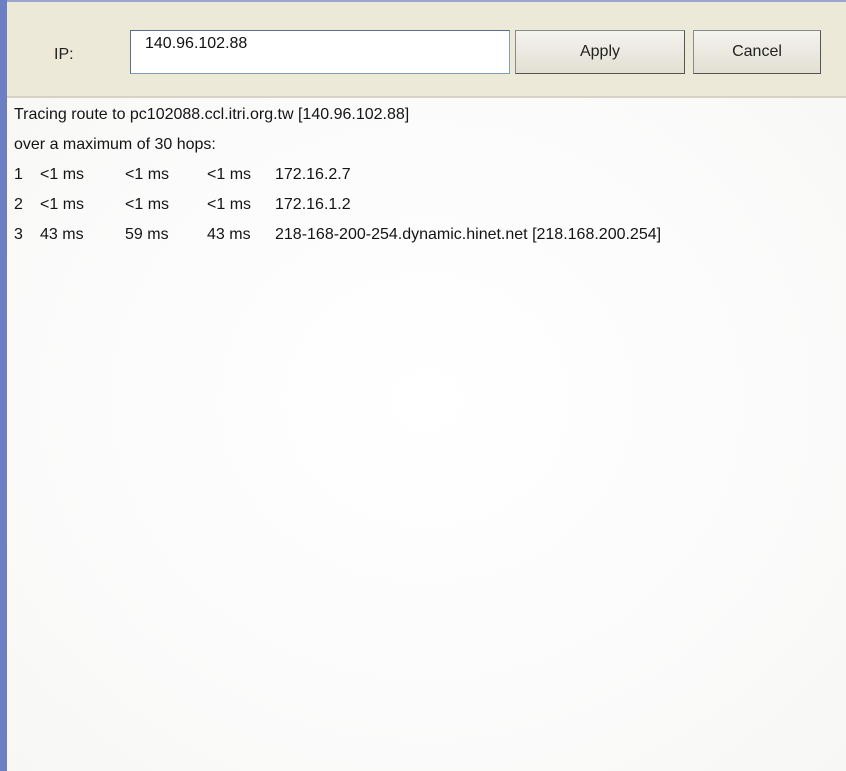 This screenshot has width=846, height=771. I want to click on hop-number: 2, so click(18, 204).